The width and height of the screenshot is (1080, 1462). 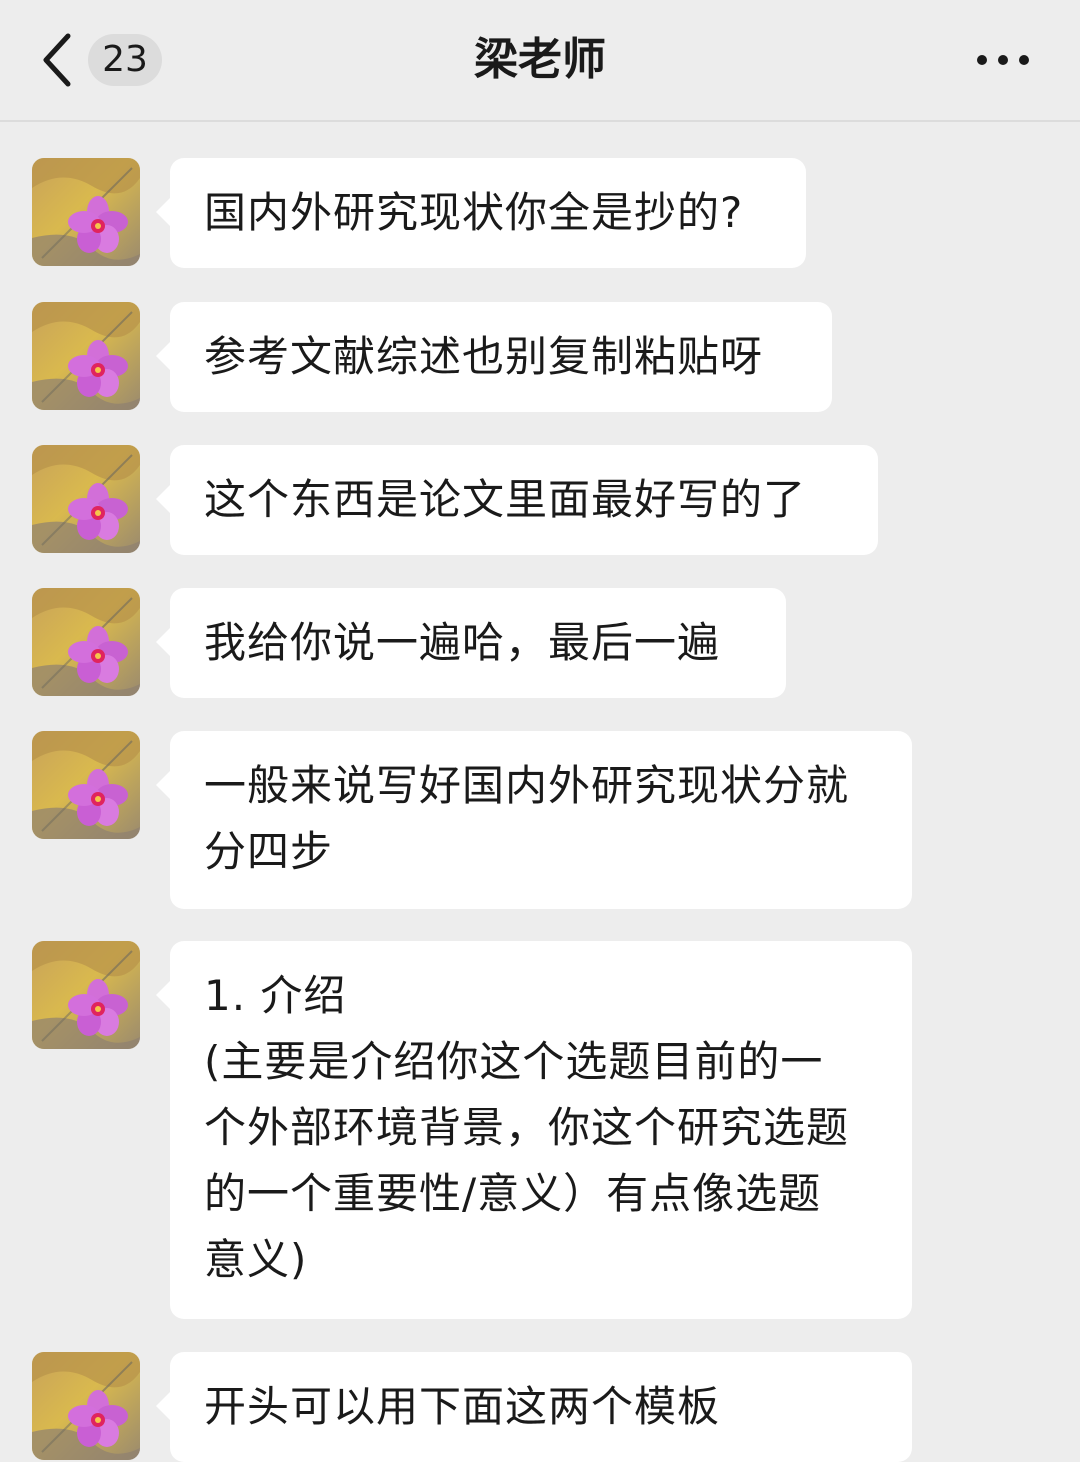 What do you see at coordinates (275, 995) in the screenshot?
I see `message-text-line: 1. 介绍` at bounding box center [275, 995].